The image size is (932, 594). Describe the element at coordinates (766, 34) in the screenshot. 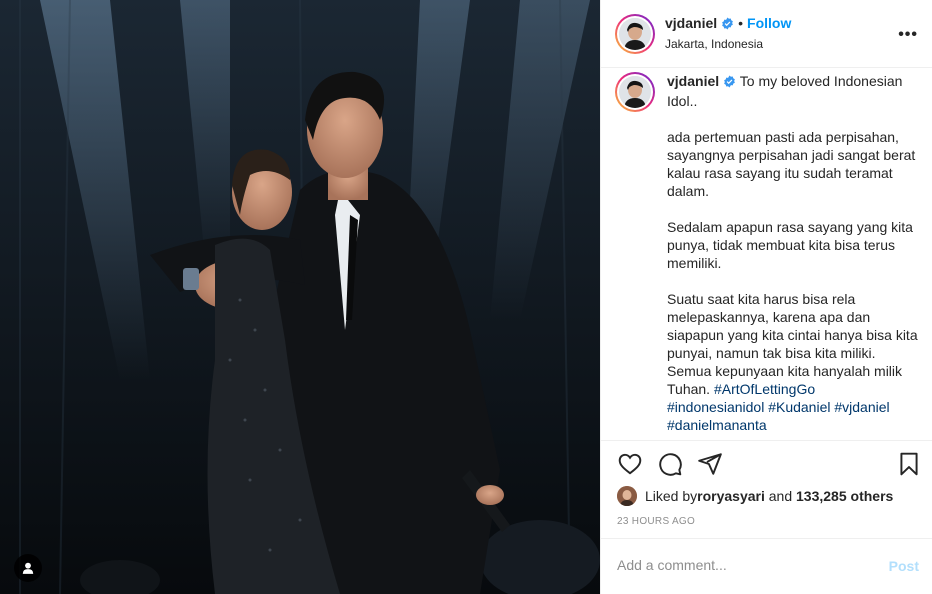

I see `post-header: vjdaniel • Follow Jakarta, Indonesia •••` at that location.